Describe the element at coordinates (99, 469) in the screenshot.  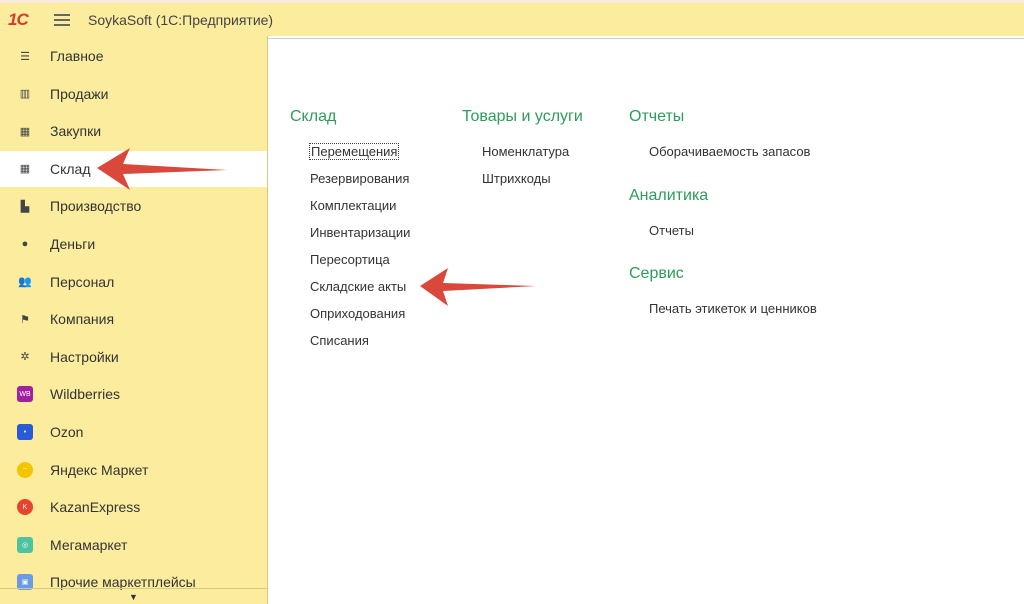
I see `sidebar-item-label: Яндекс Маркет` at that location.